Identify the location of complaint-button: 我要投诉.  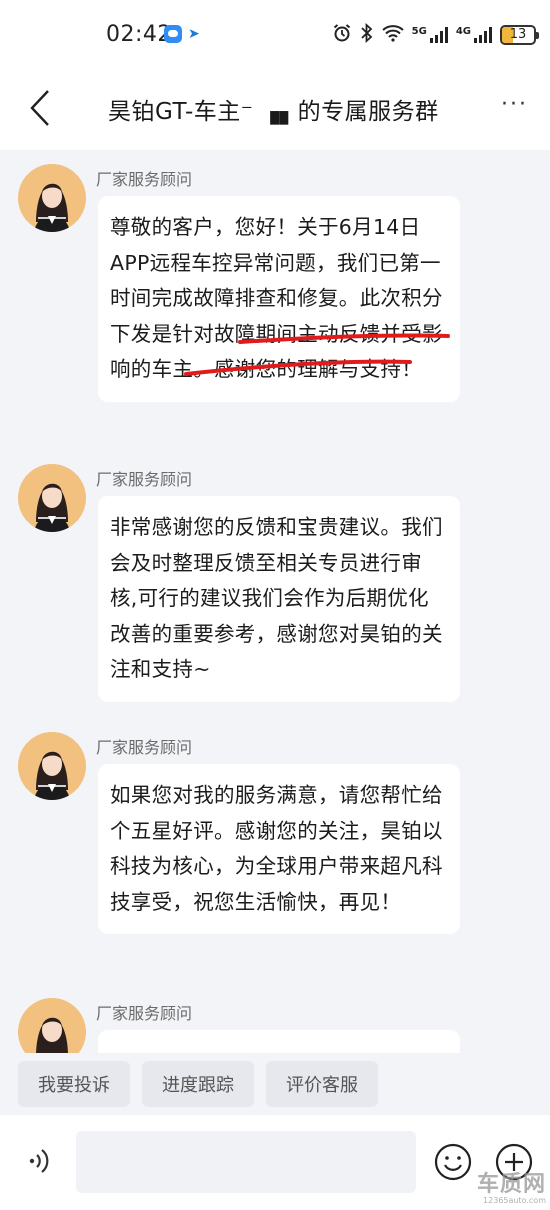
(74, 1084).